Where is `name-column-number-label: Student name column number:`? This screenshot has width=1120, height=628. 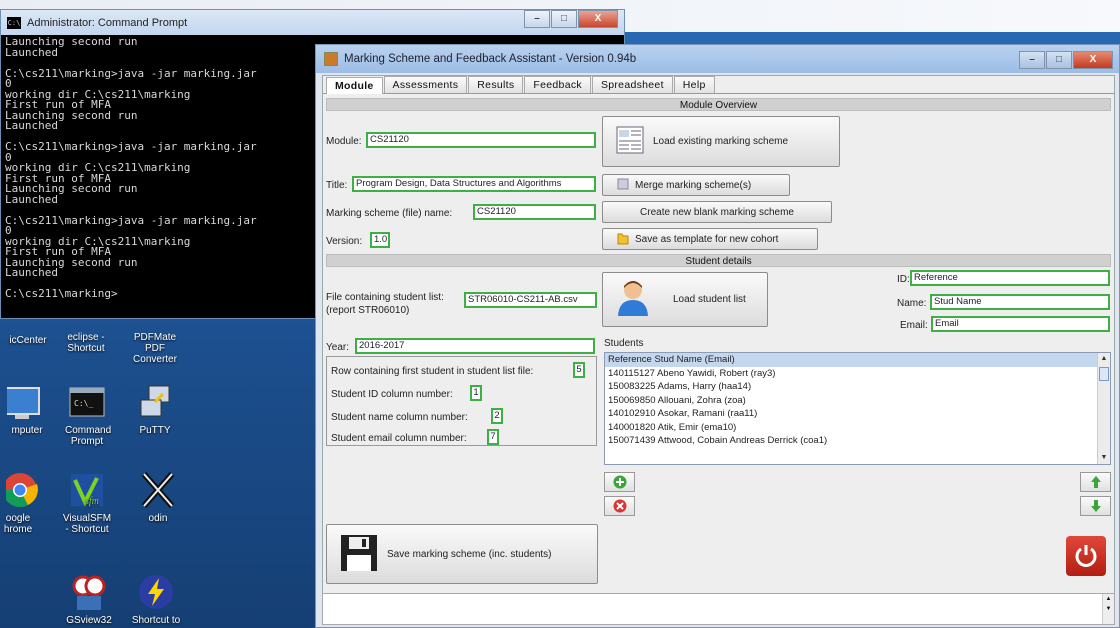 name-column-number-label: Student name column number: is located at coordinates (399, 417).